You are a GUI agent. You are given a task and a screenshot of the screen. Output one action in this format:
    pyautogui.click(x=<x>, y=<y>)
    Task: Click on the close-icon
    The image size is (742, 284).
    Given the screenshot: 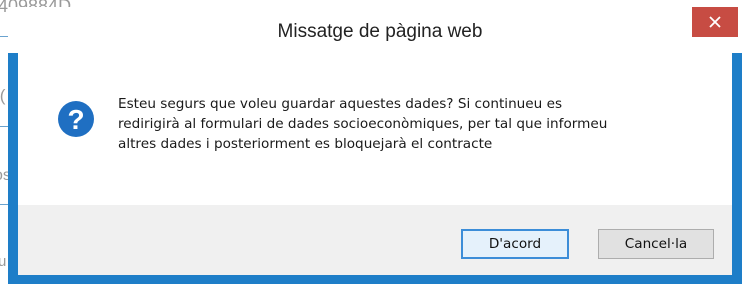 What is the action you would take?
    pyautogui.click(x=715, y=22)
    